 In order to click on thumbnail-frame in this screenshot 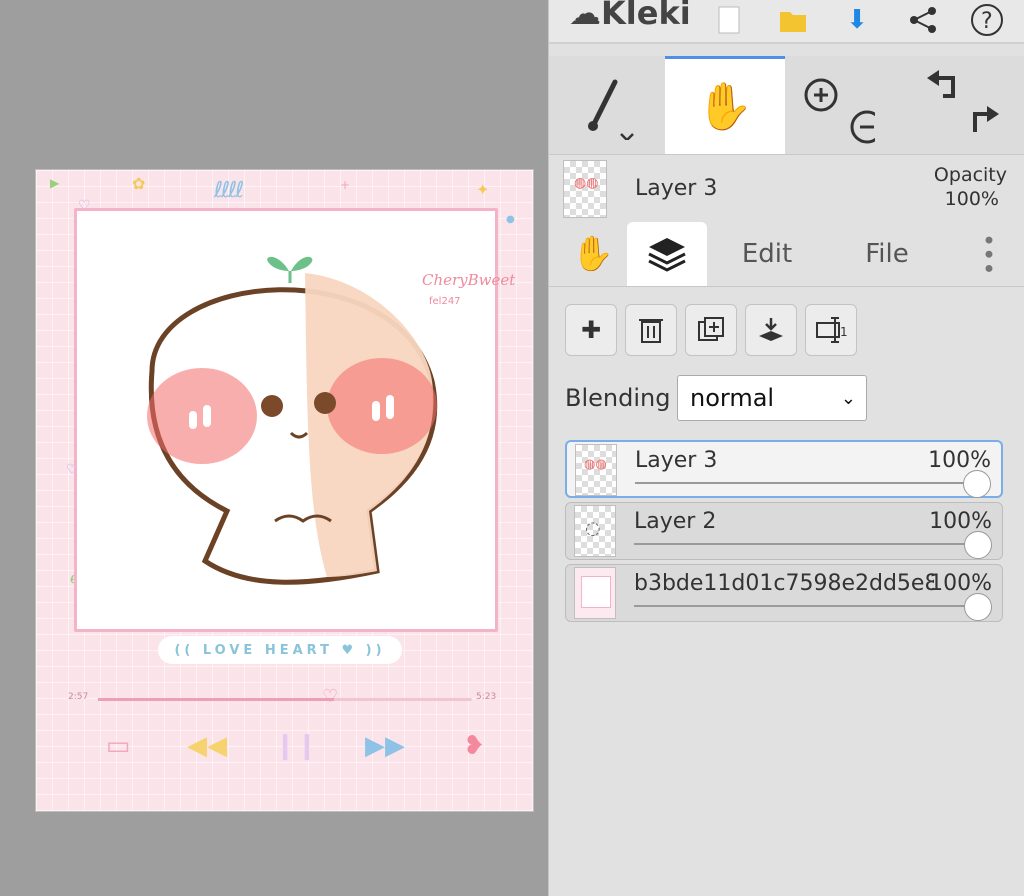, I will do `click(596, 592)`.